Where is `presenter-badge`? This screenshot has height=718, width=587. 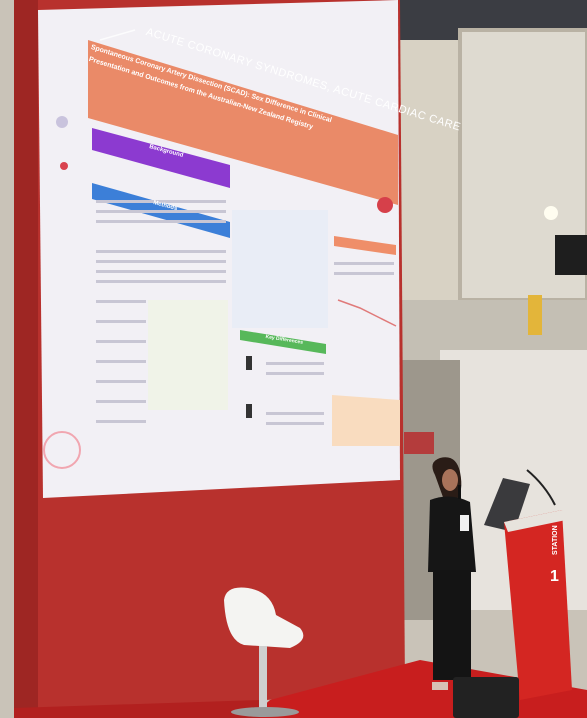 presenter-badge is located at coordinates (464, 523).